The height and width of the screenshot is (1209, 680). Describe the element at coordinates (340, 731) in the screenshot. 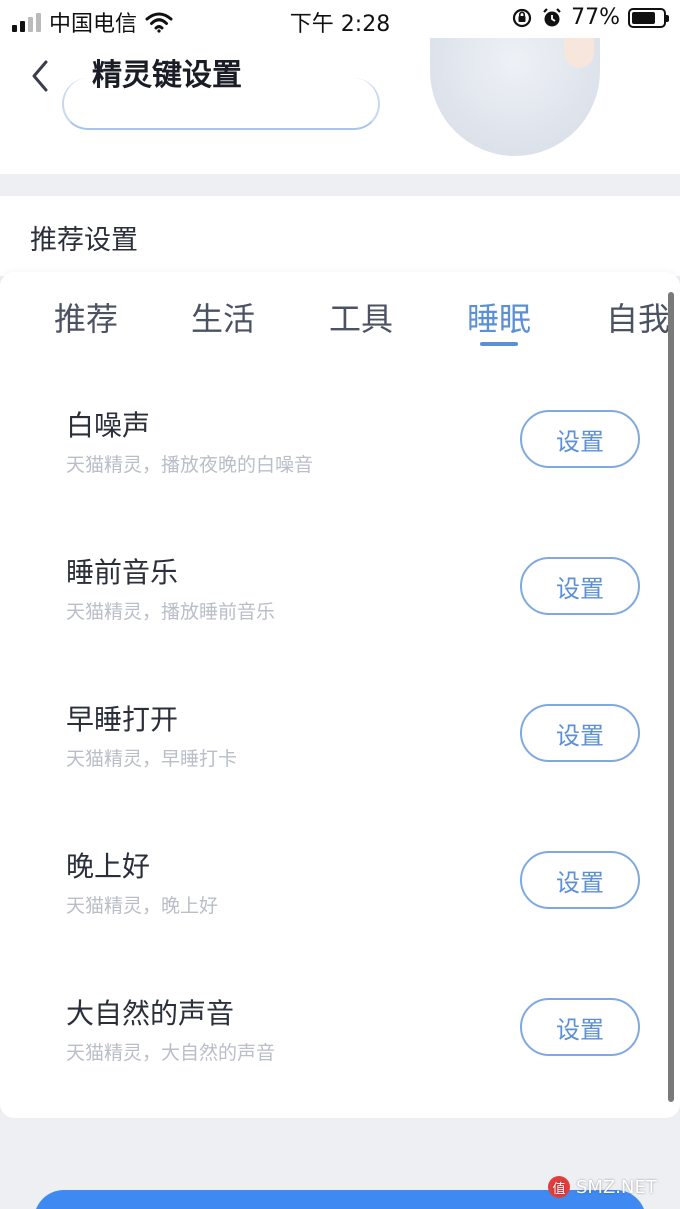

I see `list-item: 早睡打开 天猫精灵，早睡打卡 设置` at that location.